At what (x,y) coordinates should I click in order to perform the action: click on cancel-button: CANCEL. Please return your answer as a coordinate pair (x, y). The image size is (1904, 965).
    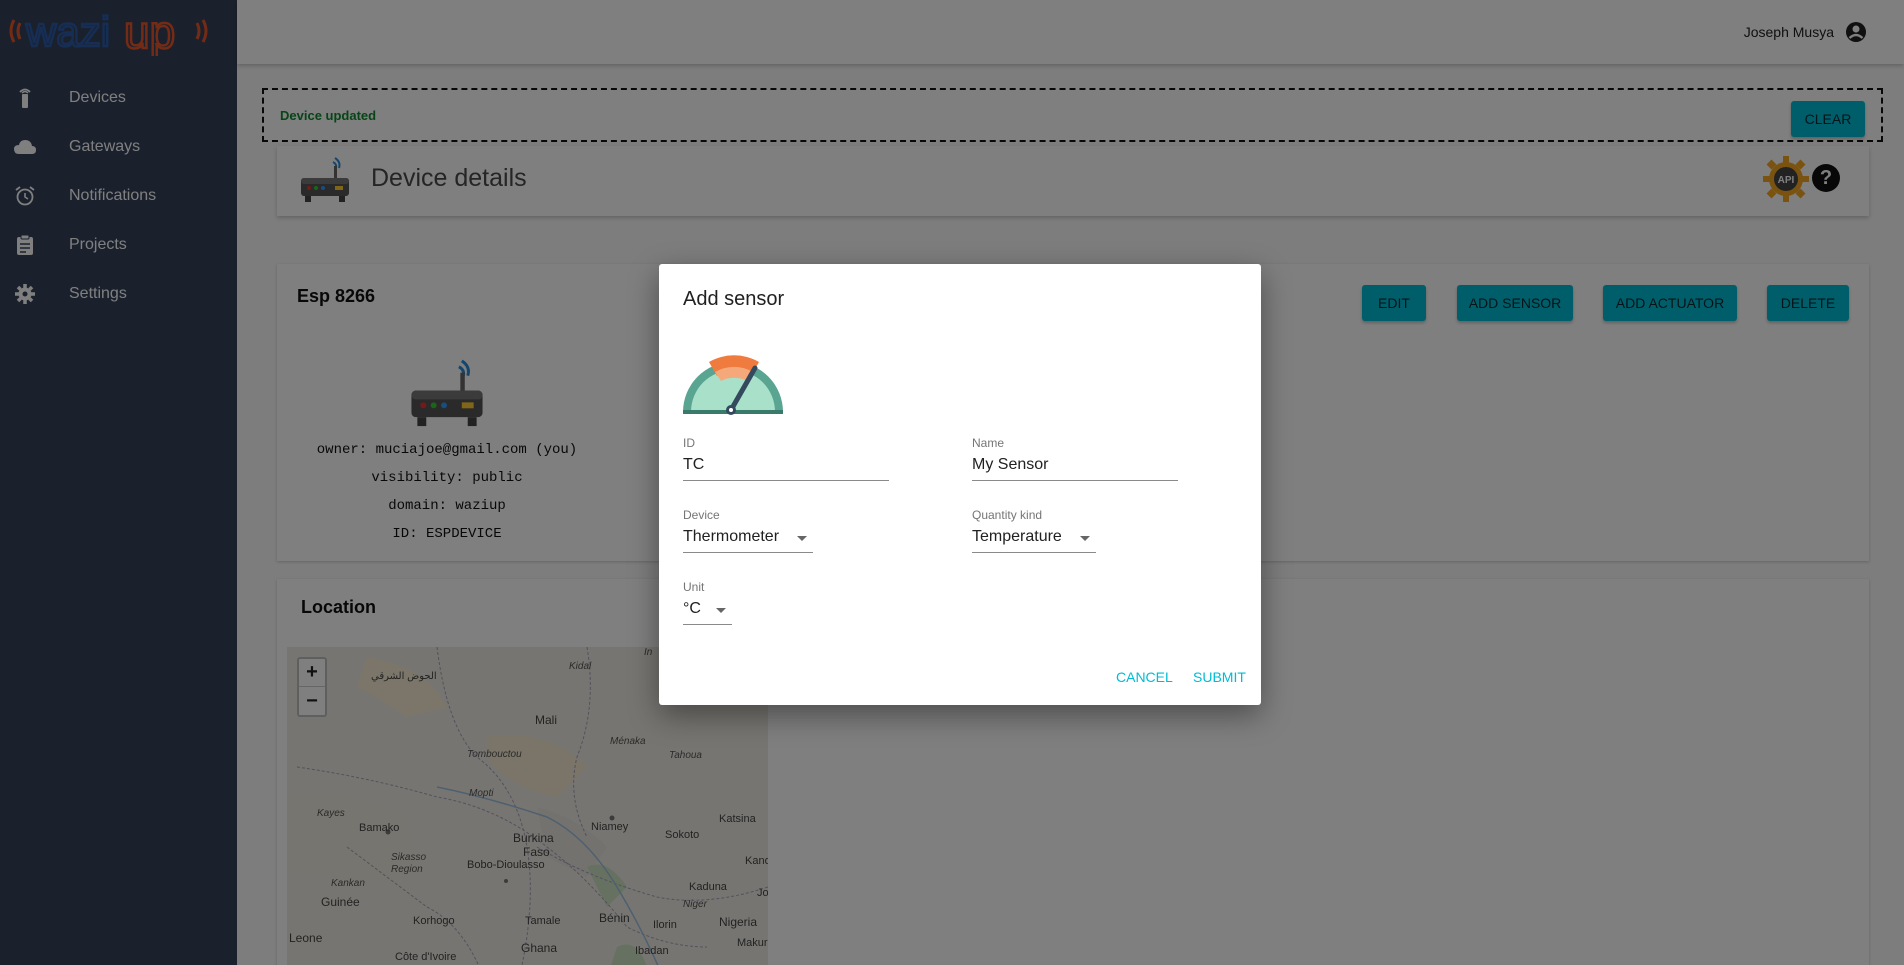
    Looking at the image, I should click on (1144, 677).